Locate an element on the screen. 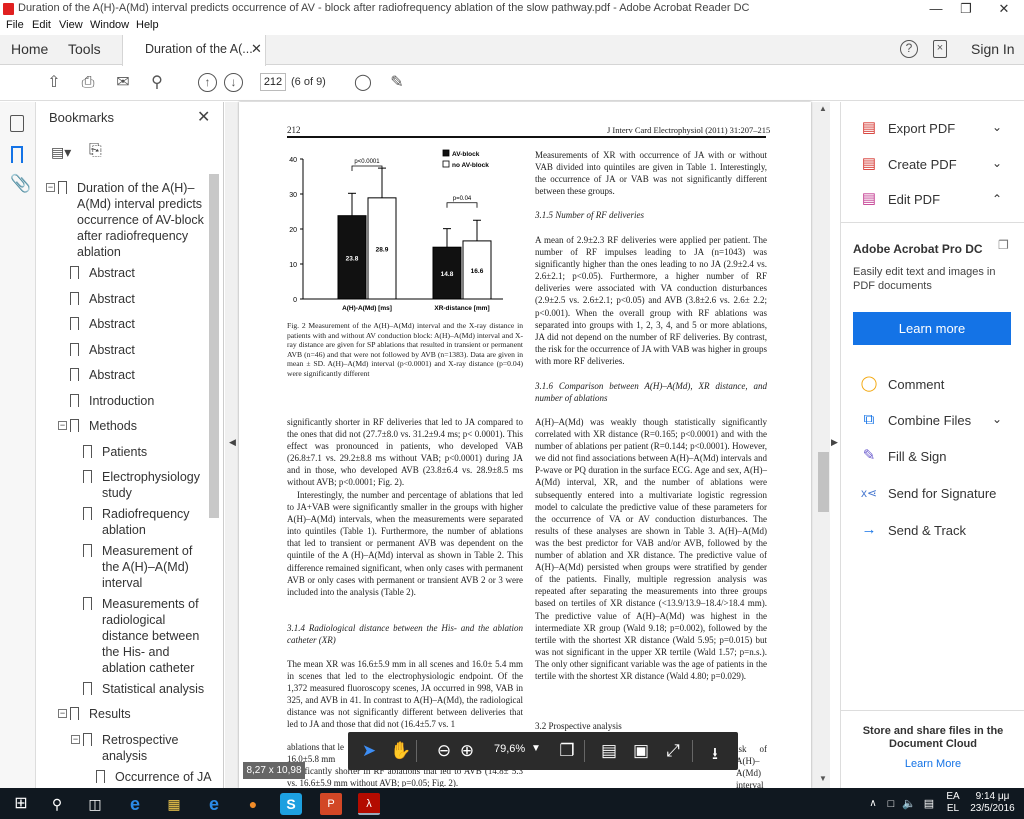  scroll-up-icon: ▲ is located at coordinates (823, 108).